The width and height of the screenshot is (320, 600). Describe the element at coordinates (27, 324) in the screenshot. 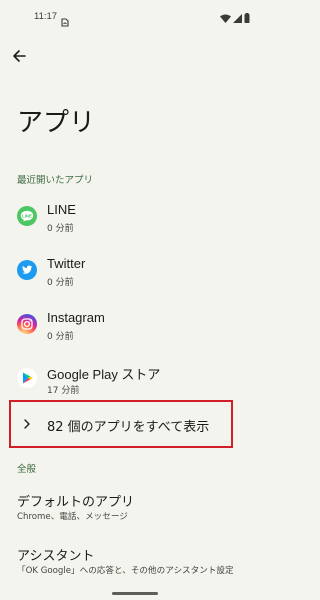

I see `instagram-icon` at that location.